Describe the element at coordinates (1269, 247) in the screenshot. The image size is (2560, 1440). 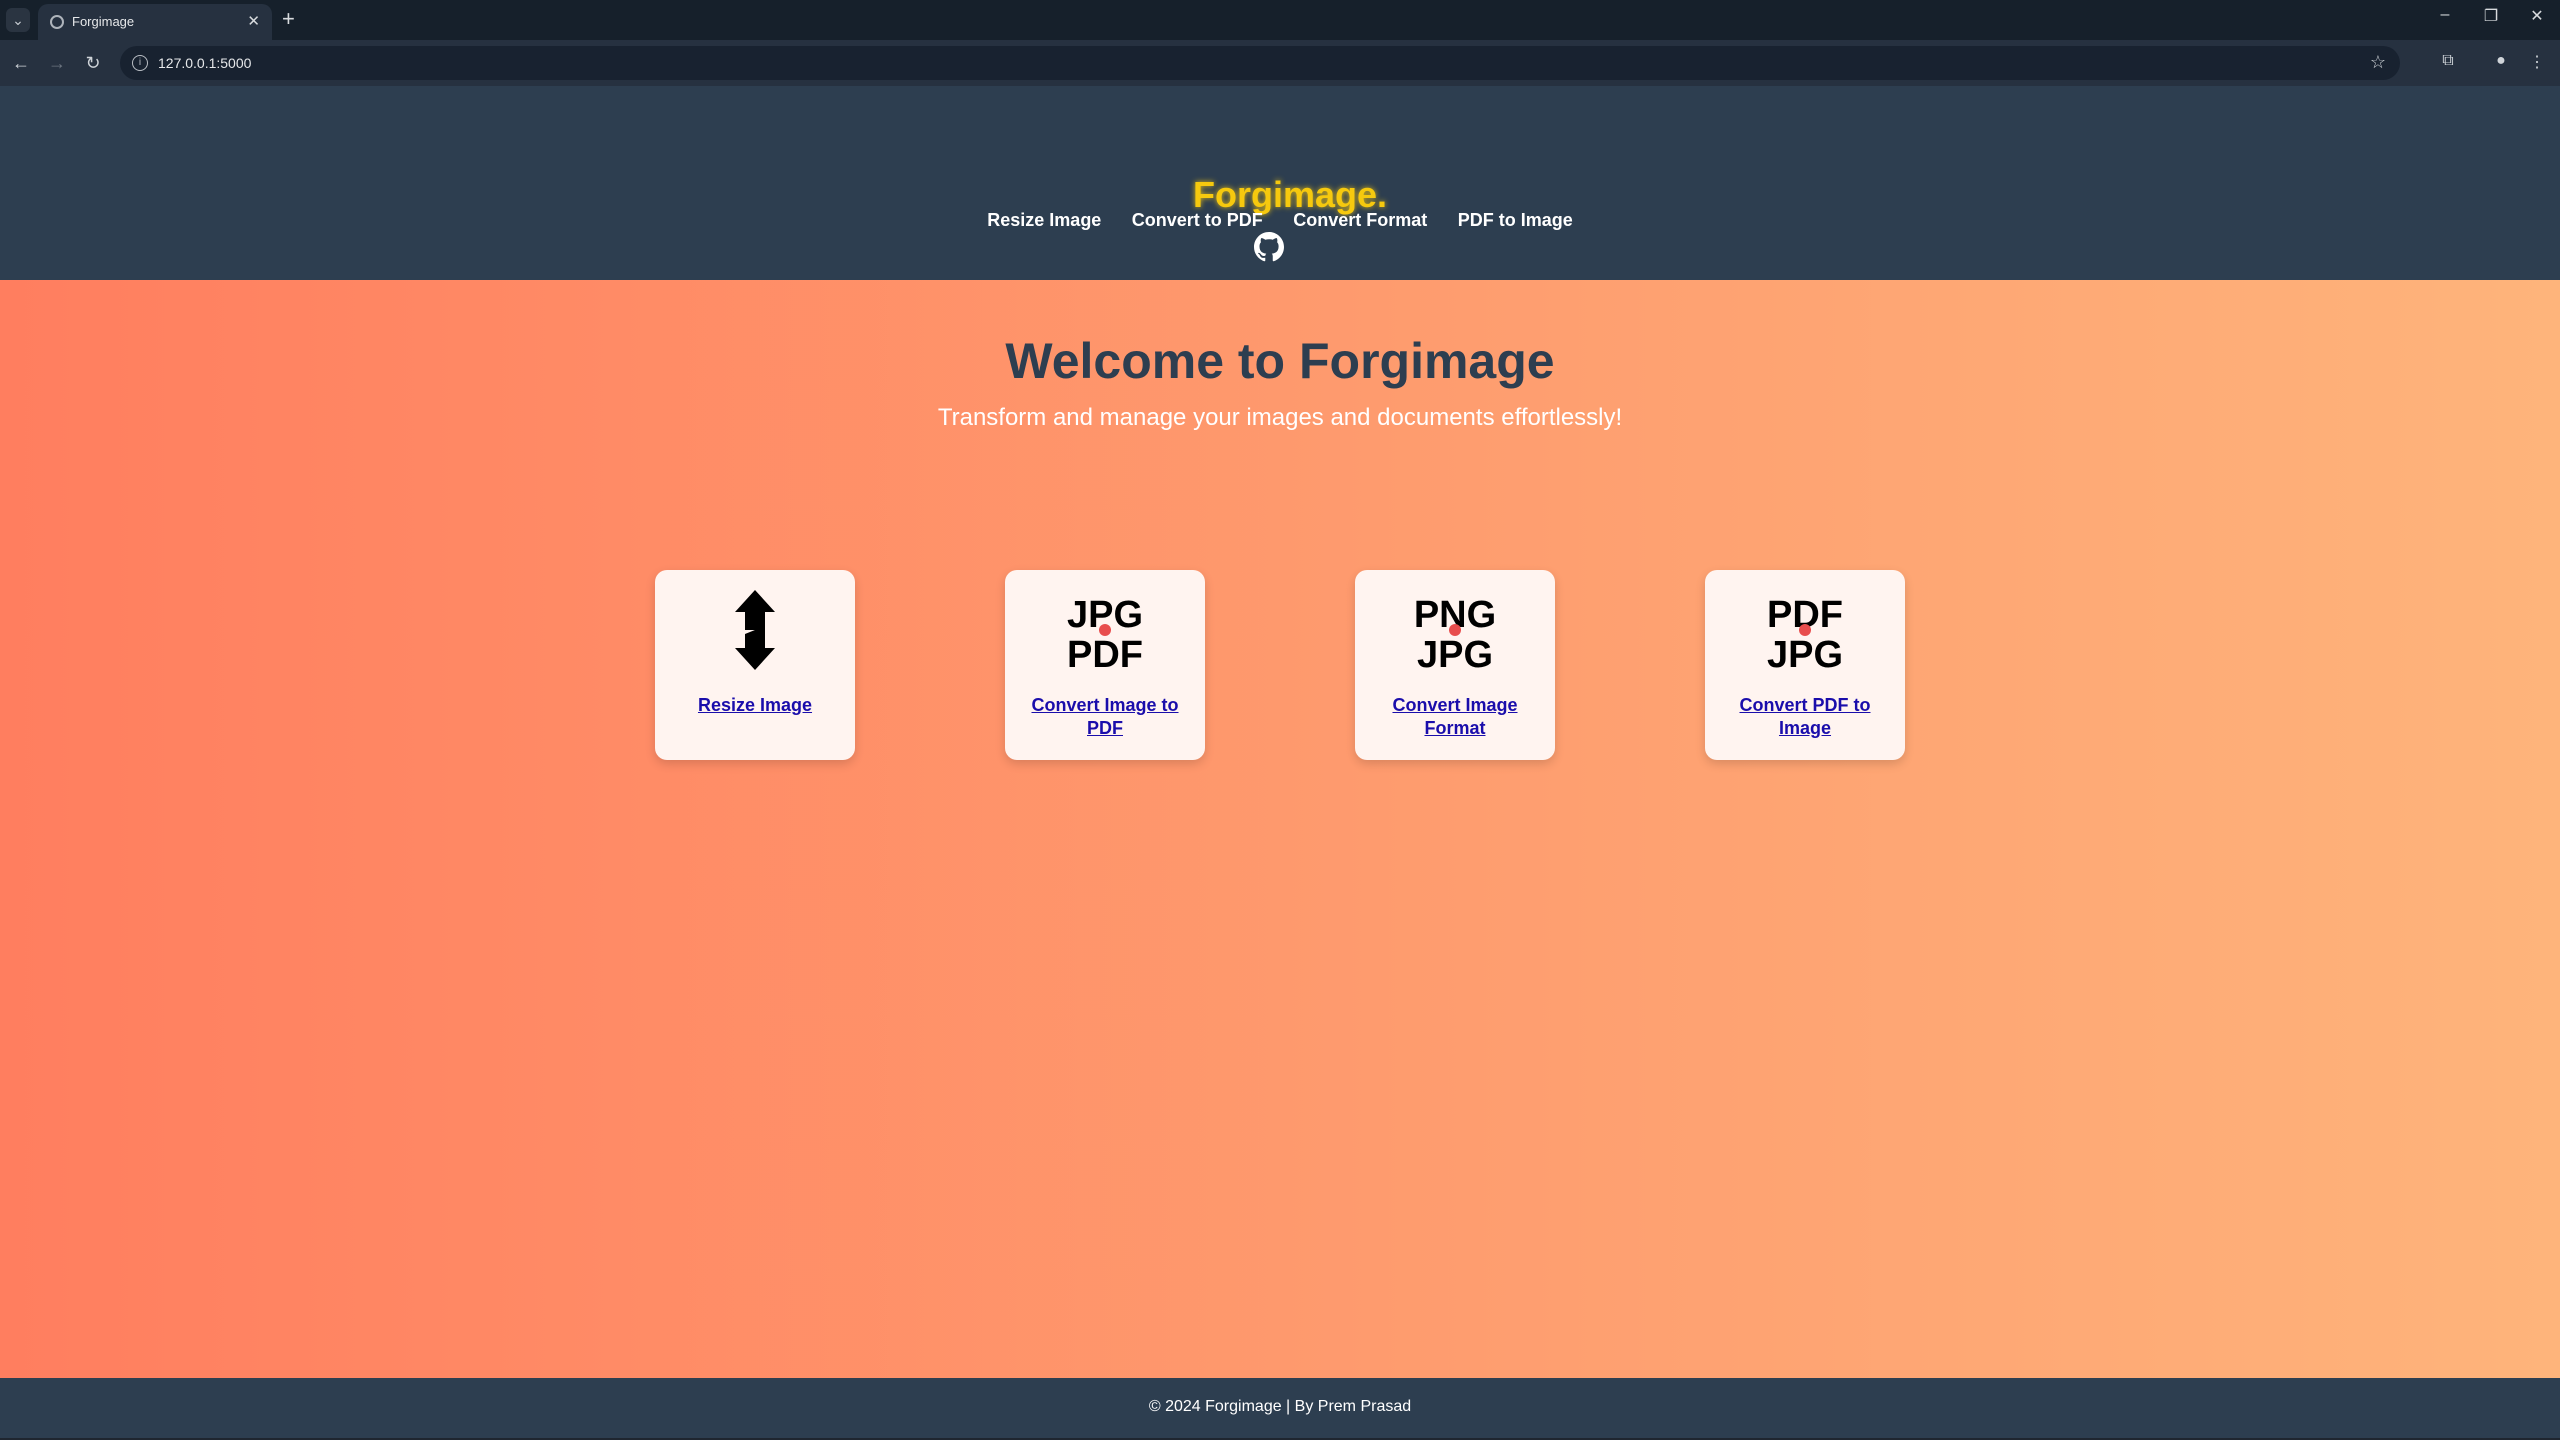
I see `github-icon` at that location.